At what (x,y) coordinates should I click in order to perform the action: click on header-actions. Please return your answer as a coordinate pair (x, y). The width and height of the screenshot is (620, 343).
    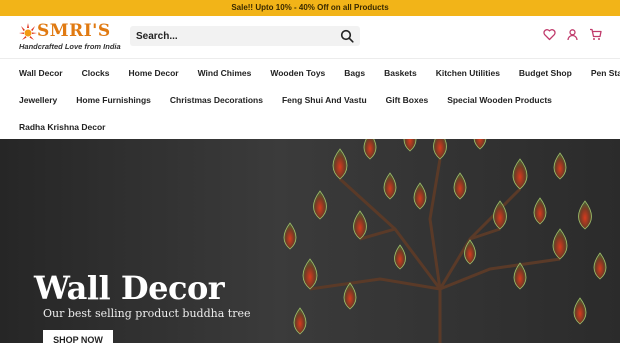
    Looking at the image, I should click on (572, 34).